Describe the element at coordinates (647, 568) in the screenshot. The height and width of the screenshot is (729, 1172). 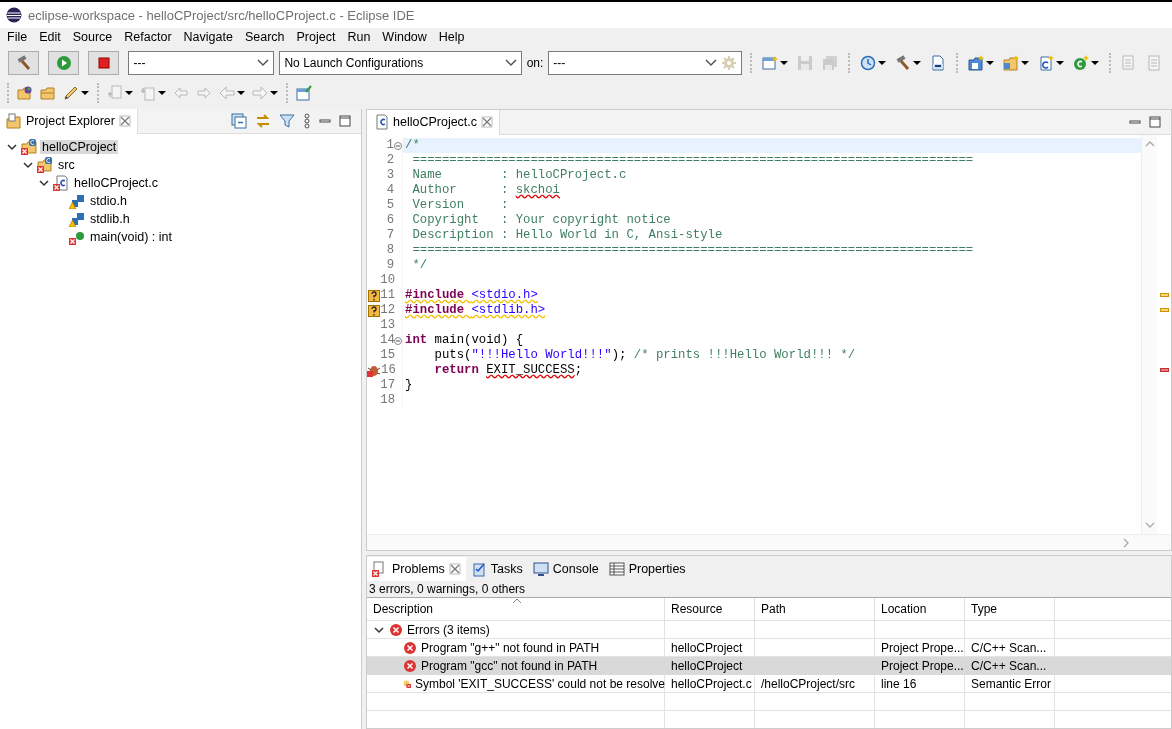
I see `panel-tab: Properties` at that location.